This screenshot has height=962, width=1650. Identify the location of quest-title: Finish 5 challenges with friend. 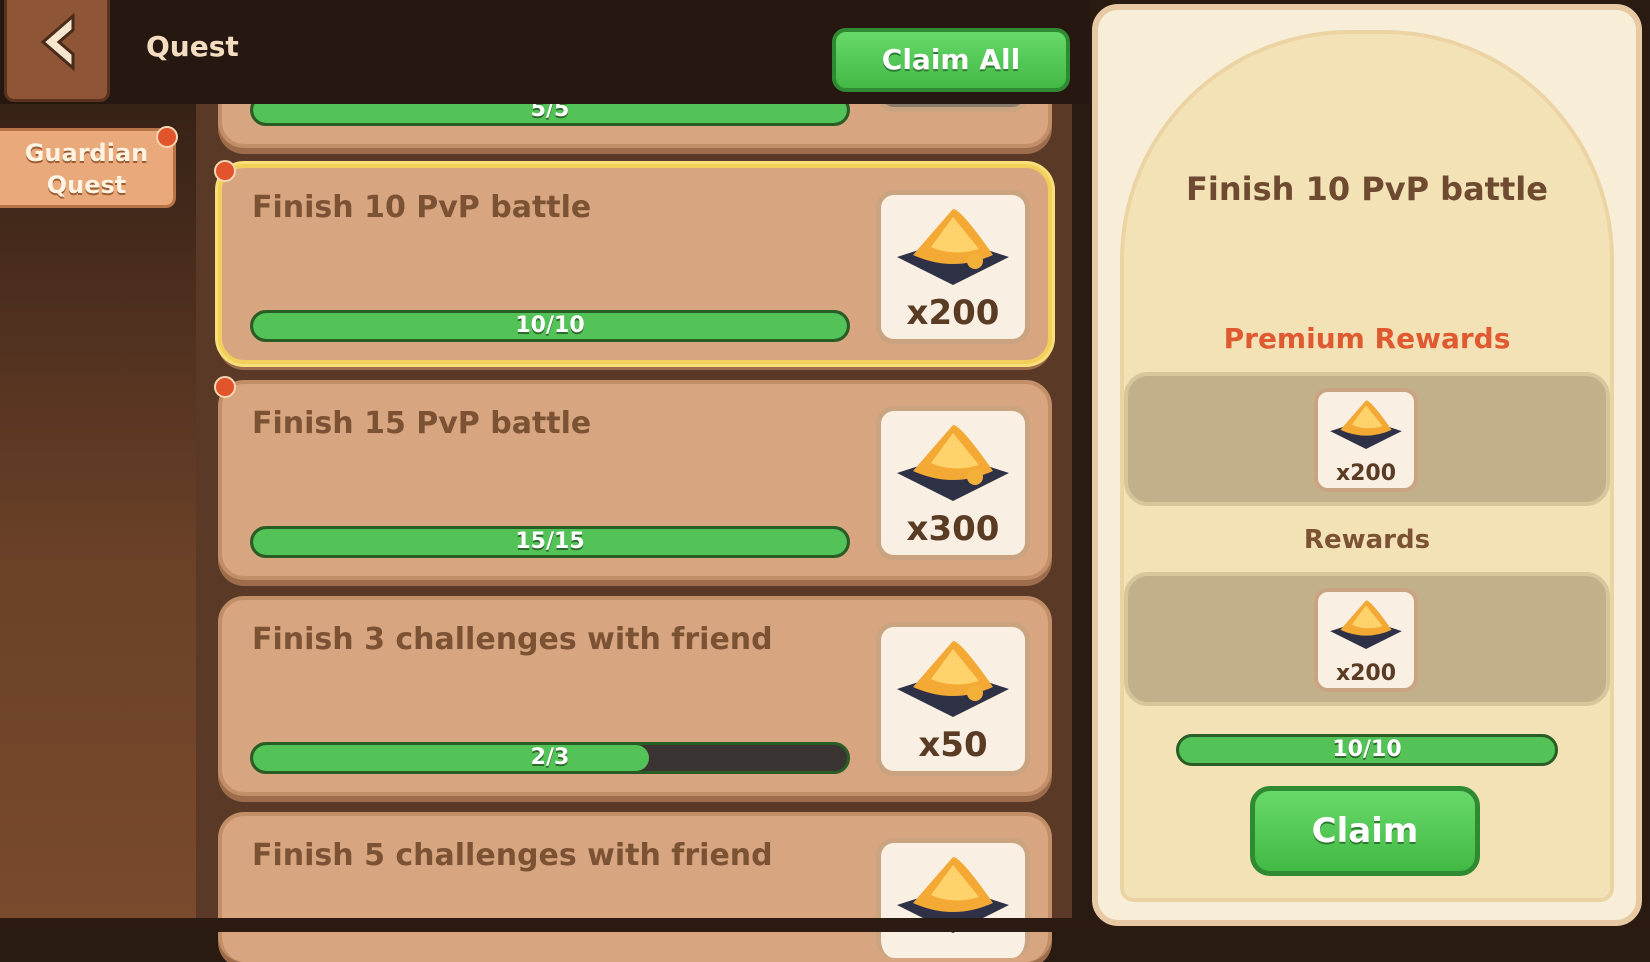
(512, 855).